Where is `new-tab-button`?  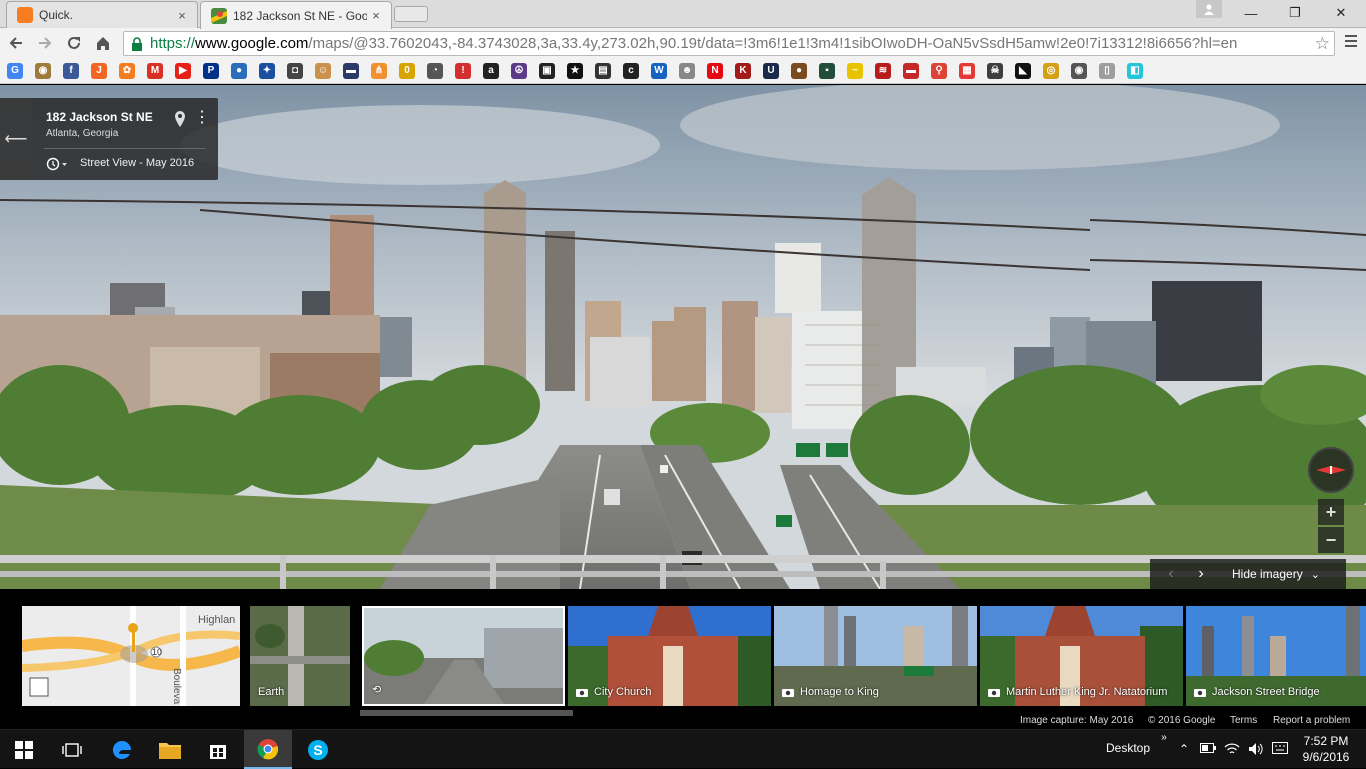 new-tab-button is located at coordinates (411, 14).